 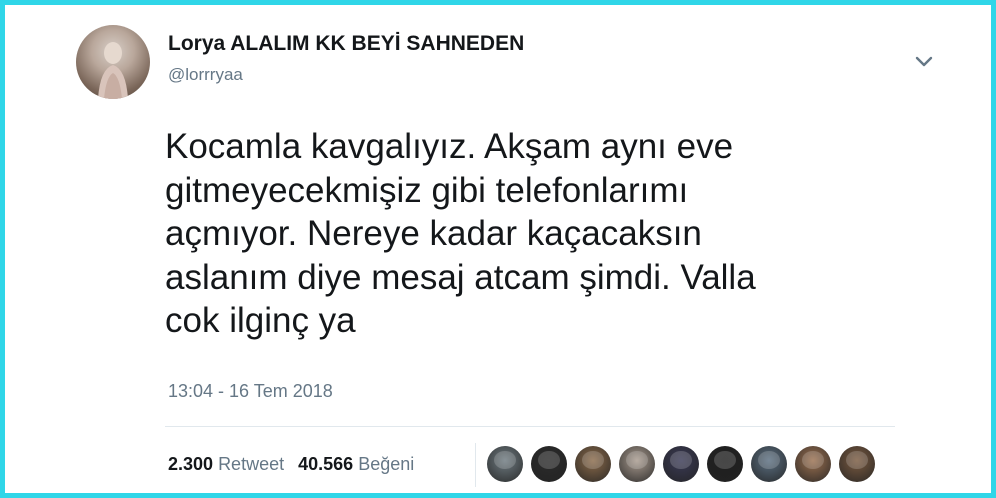 I want to click on like-stat: 40.566 Beğeni, so click(x=356, y=464).